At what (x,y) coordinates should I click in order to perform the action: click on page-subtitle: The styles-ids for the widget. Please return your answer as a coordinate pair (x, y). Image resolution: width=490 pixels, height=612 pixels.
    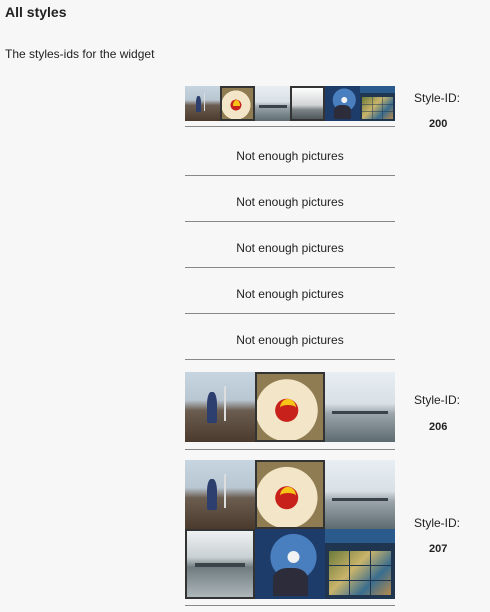
    Looking at the image, I should click on (80, 54).